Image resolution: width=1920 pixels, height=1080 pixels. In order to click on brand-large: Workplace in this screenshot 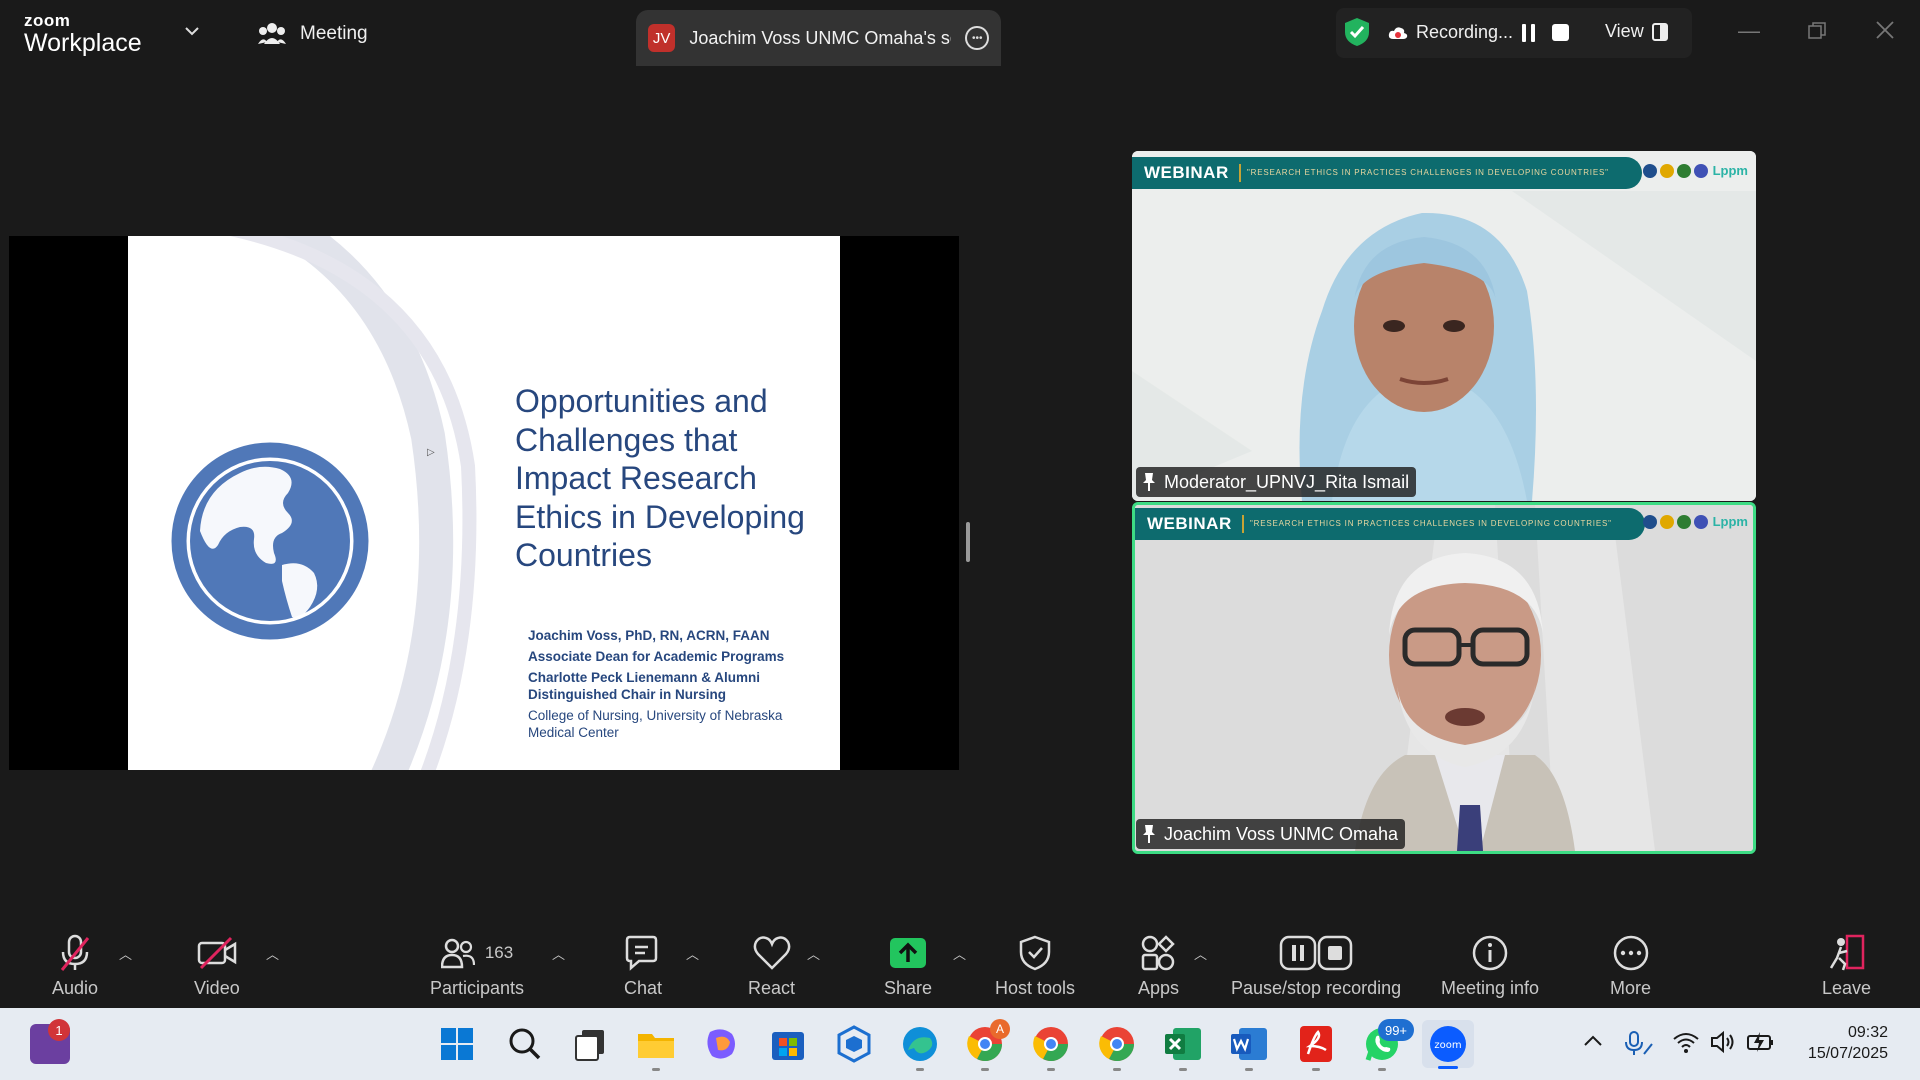, I will do `click(83, 43)`.